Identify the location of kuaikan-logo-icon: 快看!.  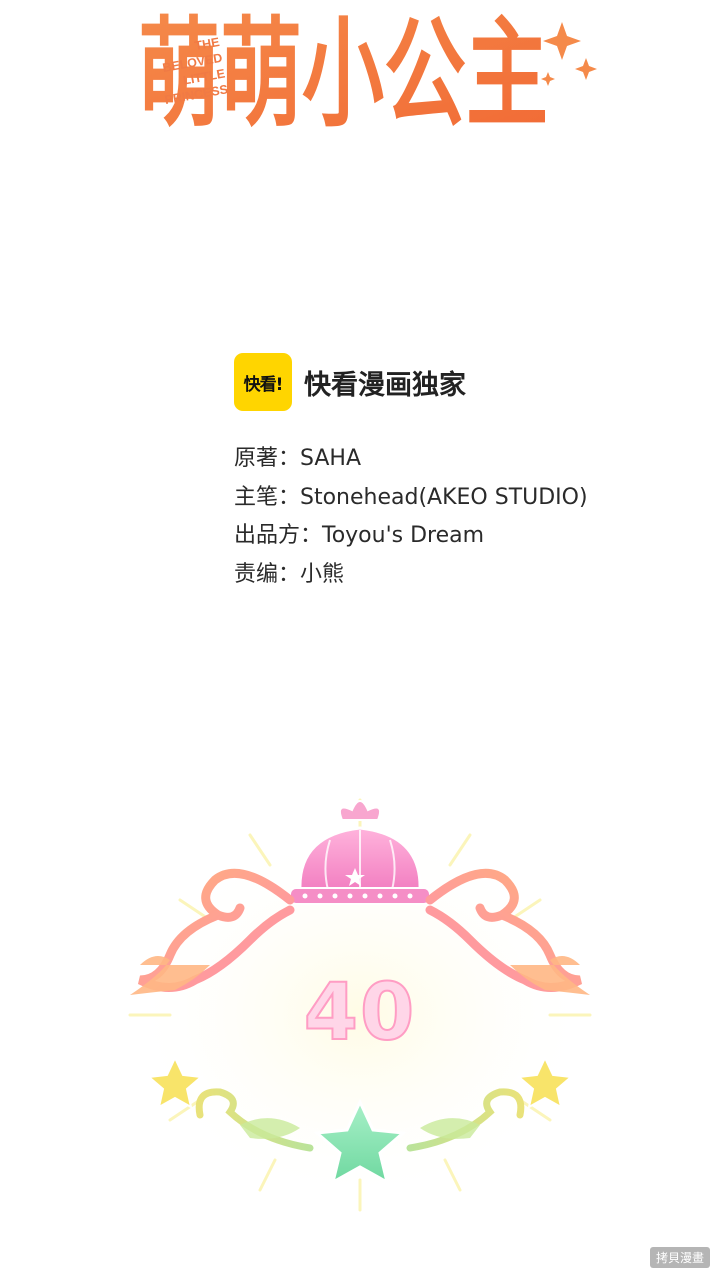
(263, 382).